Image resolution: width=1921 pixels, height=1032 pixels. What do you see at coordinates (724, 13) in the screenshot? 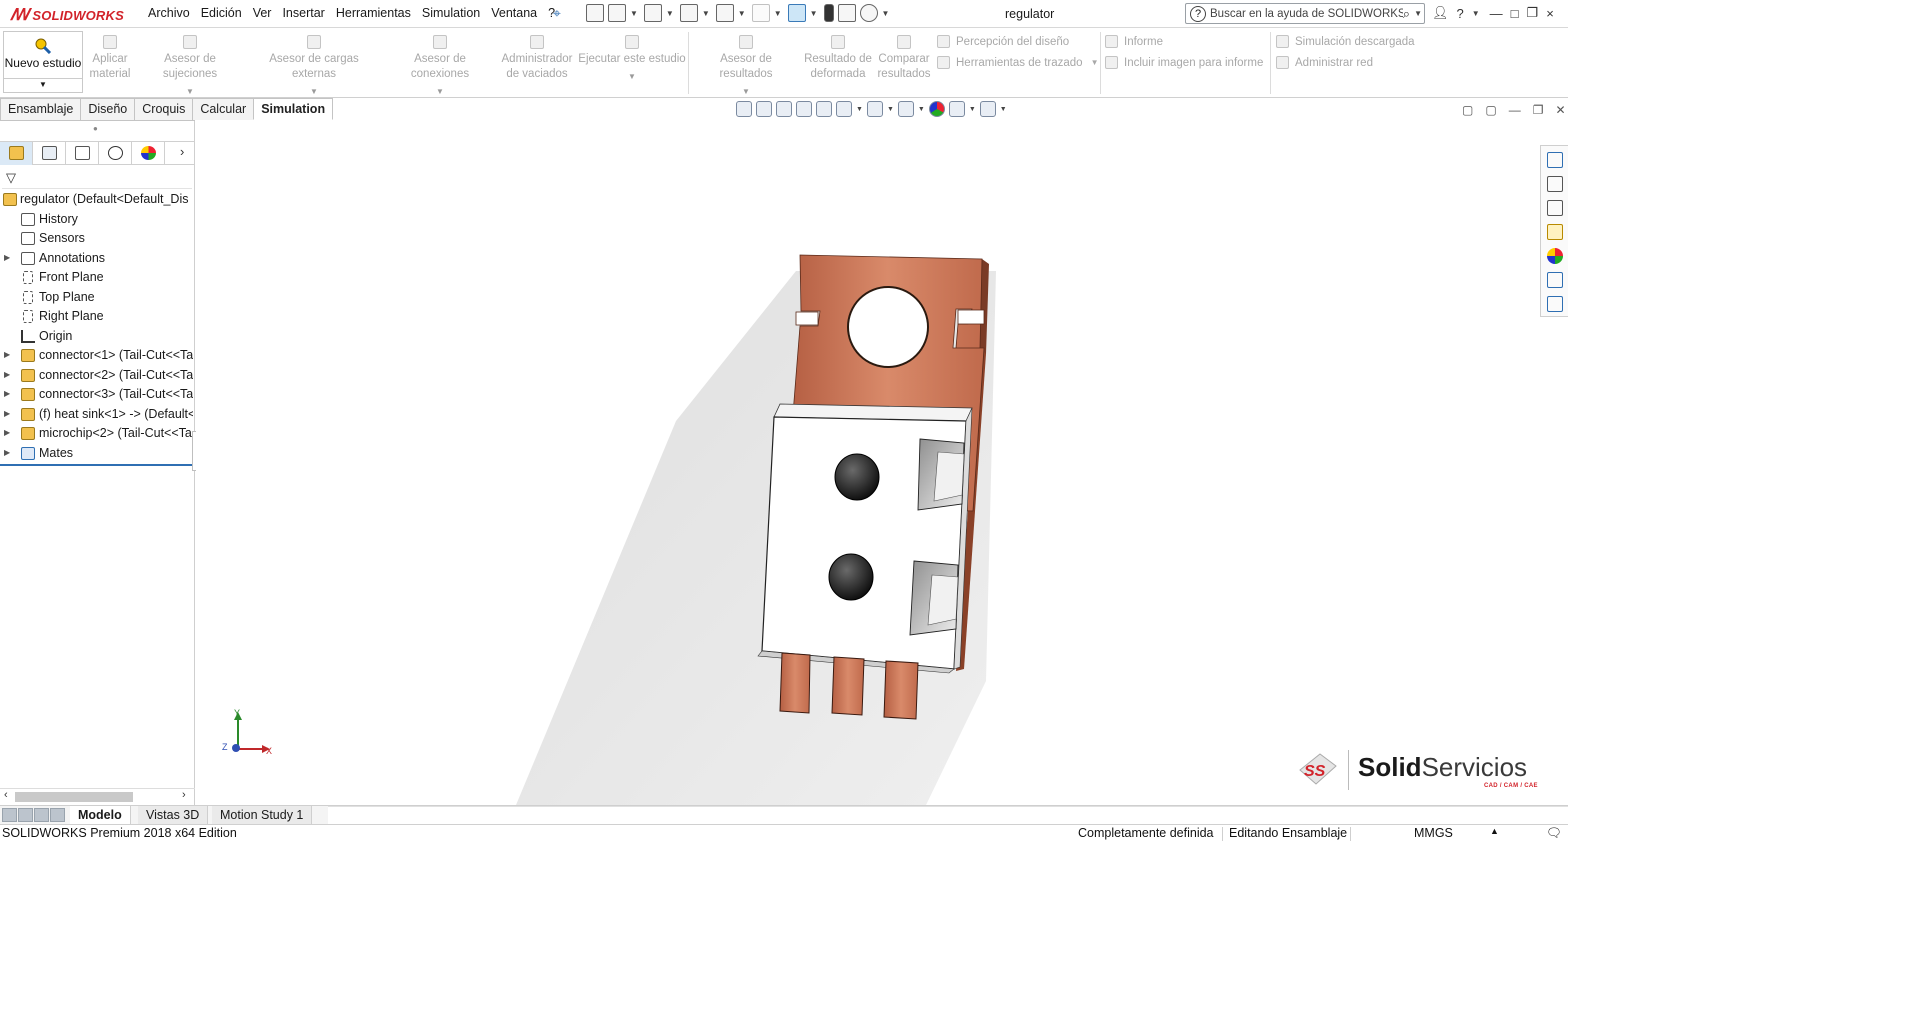
I see `print-icon` at bounding box center [724, 13].